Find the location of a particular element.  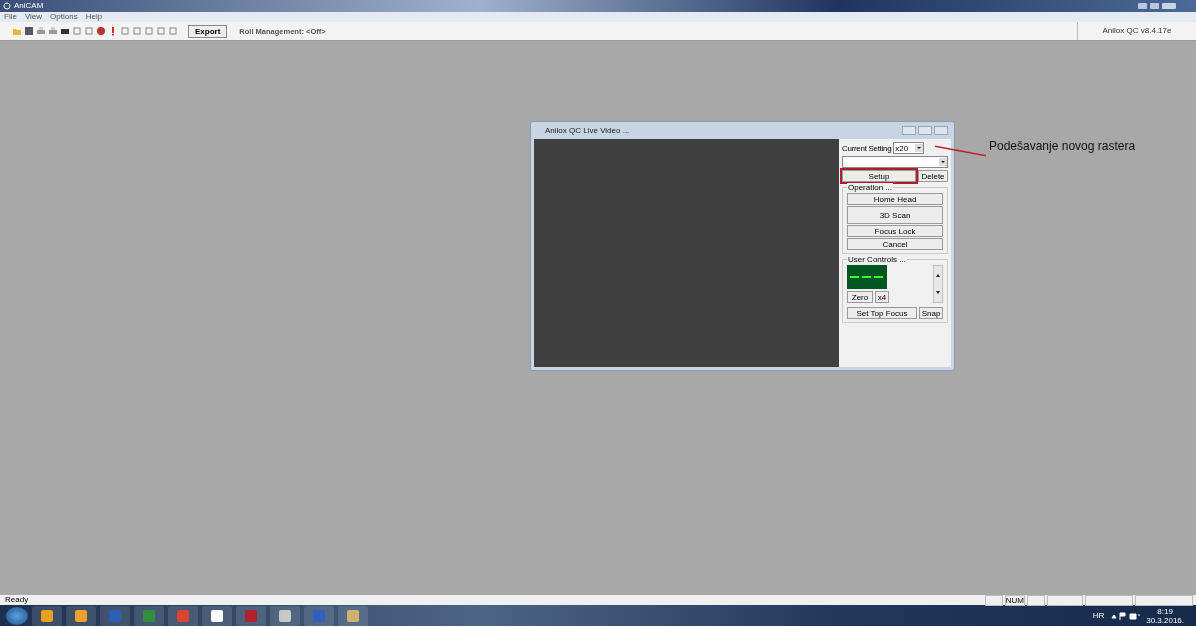

set-top-focus-button: Set Top Focus is located at coordinates (882, 313).